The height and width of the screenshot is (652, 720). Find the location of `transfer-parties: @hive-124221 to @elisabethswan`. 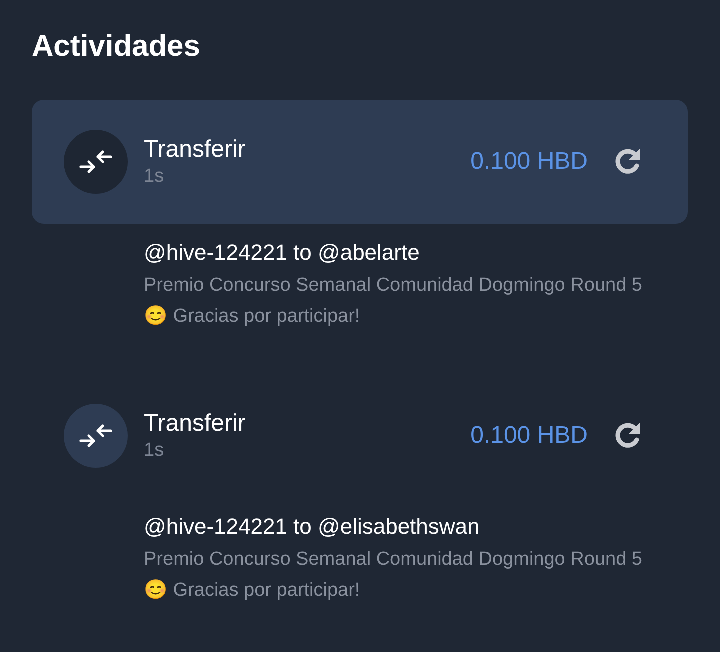

transfer-parties: @hive-124221 to @elisabethswan is located at coordinates (312, 527).